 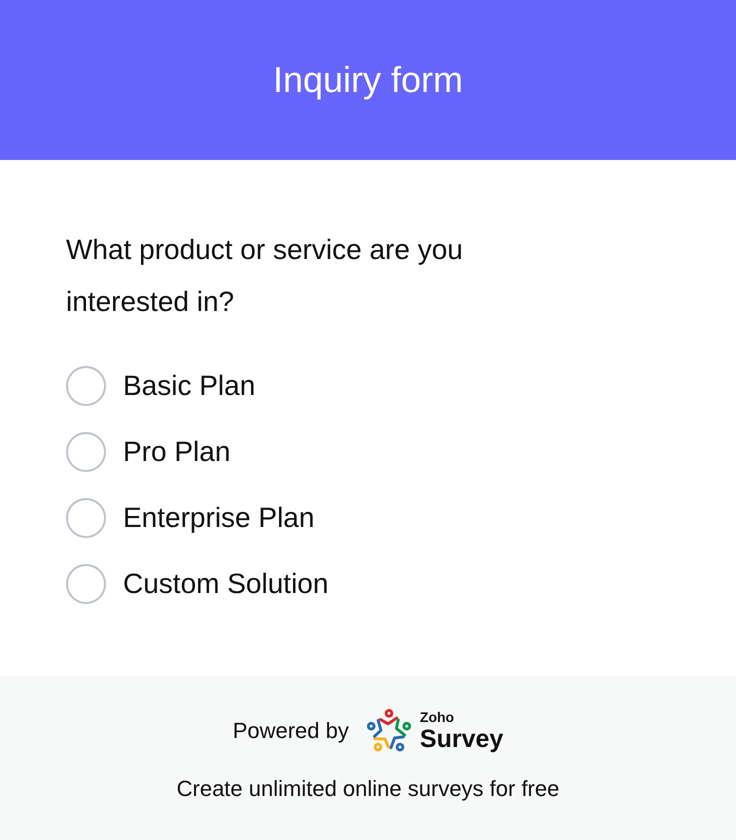 What do you see at coordinates (389, 731) in the screenshot?
I see `figures-ring-icon` at bounding box center [389, 731].